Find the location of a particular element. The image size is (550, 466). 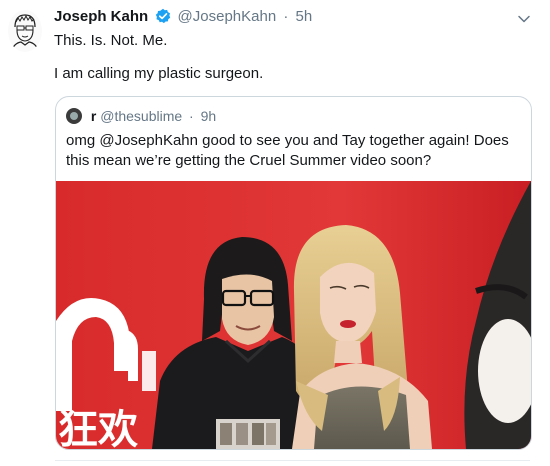

bottom-divider is located at coordinates (292, 460).